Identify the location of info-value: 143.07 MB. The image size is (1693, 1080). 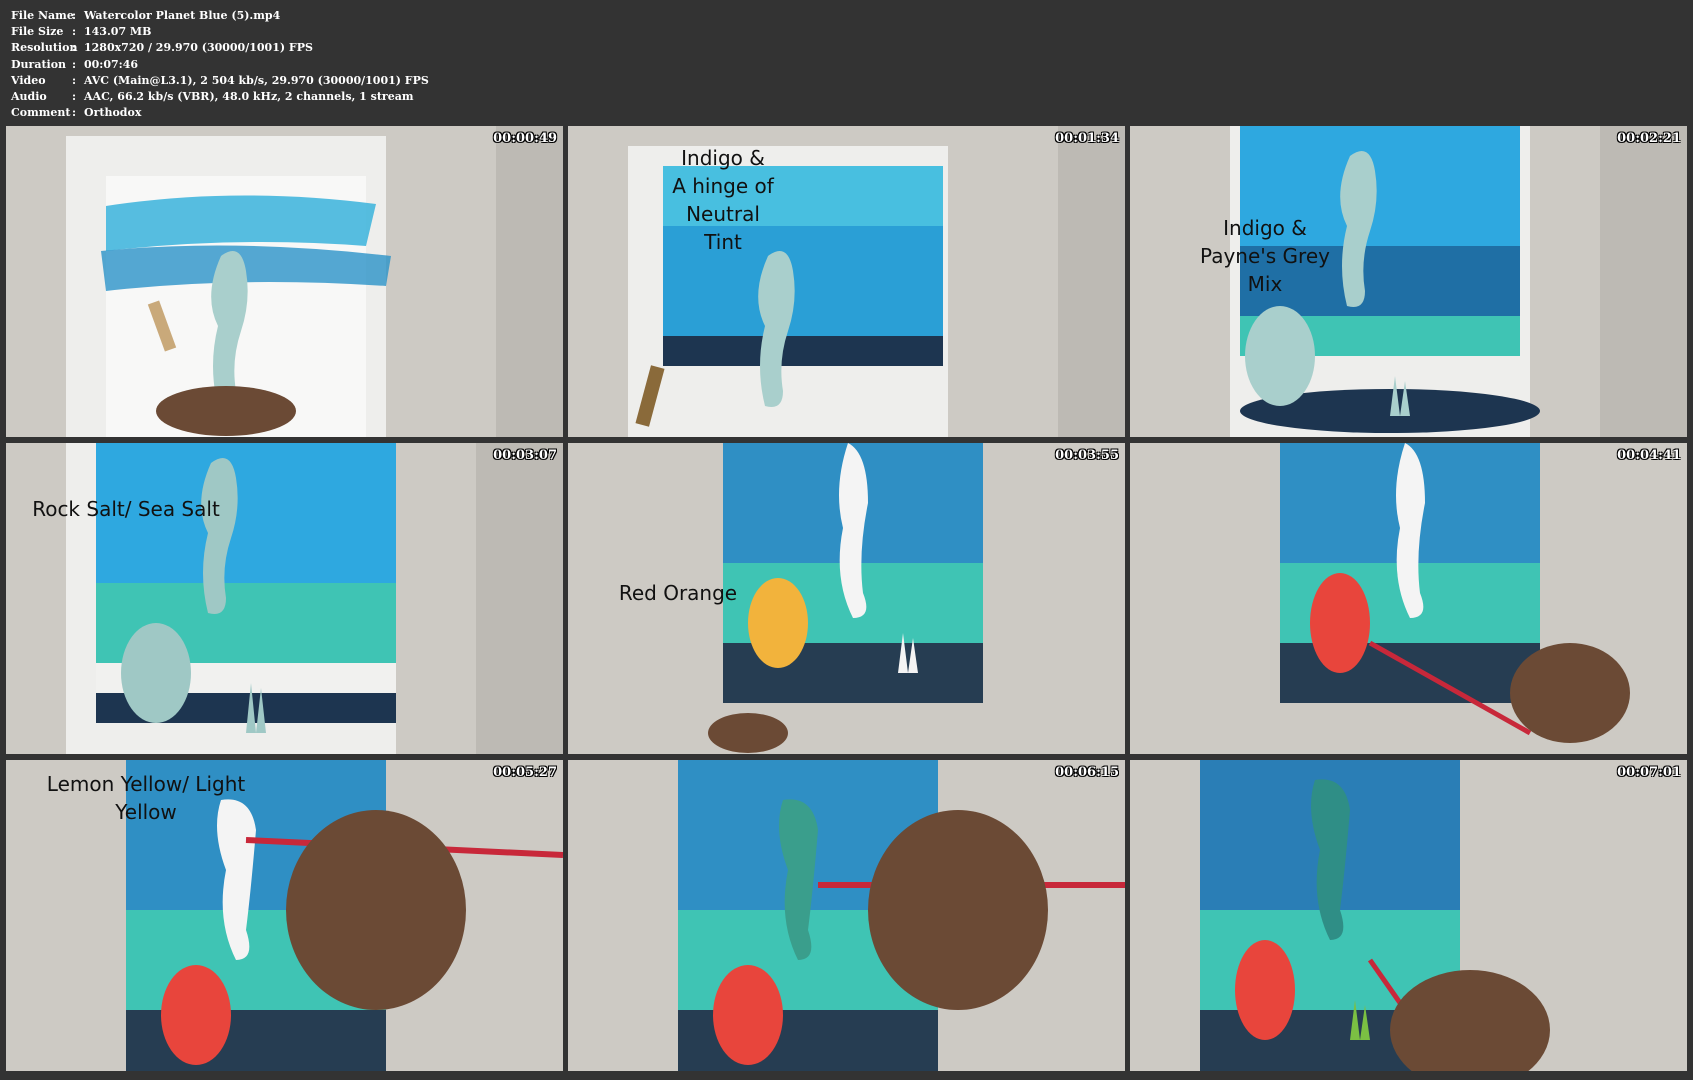
(118, 32).